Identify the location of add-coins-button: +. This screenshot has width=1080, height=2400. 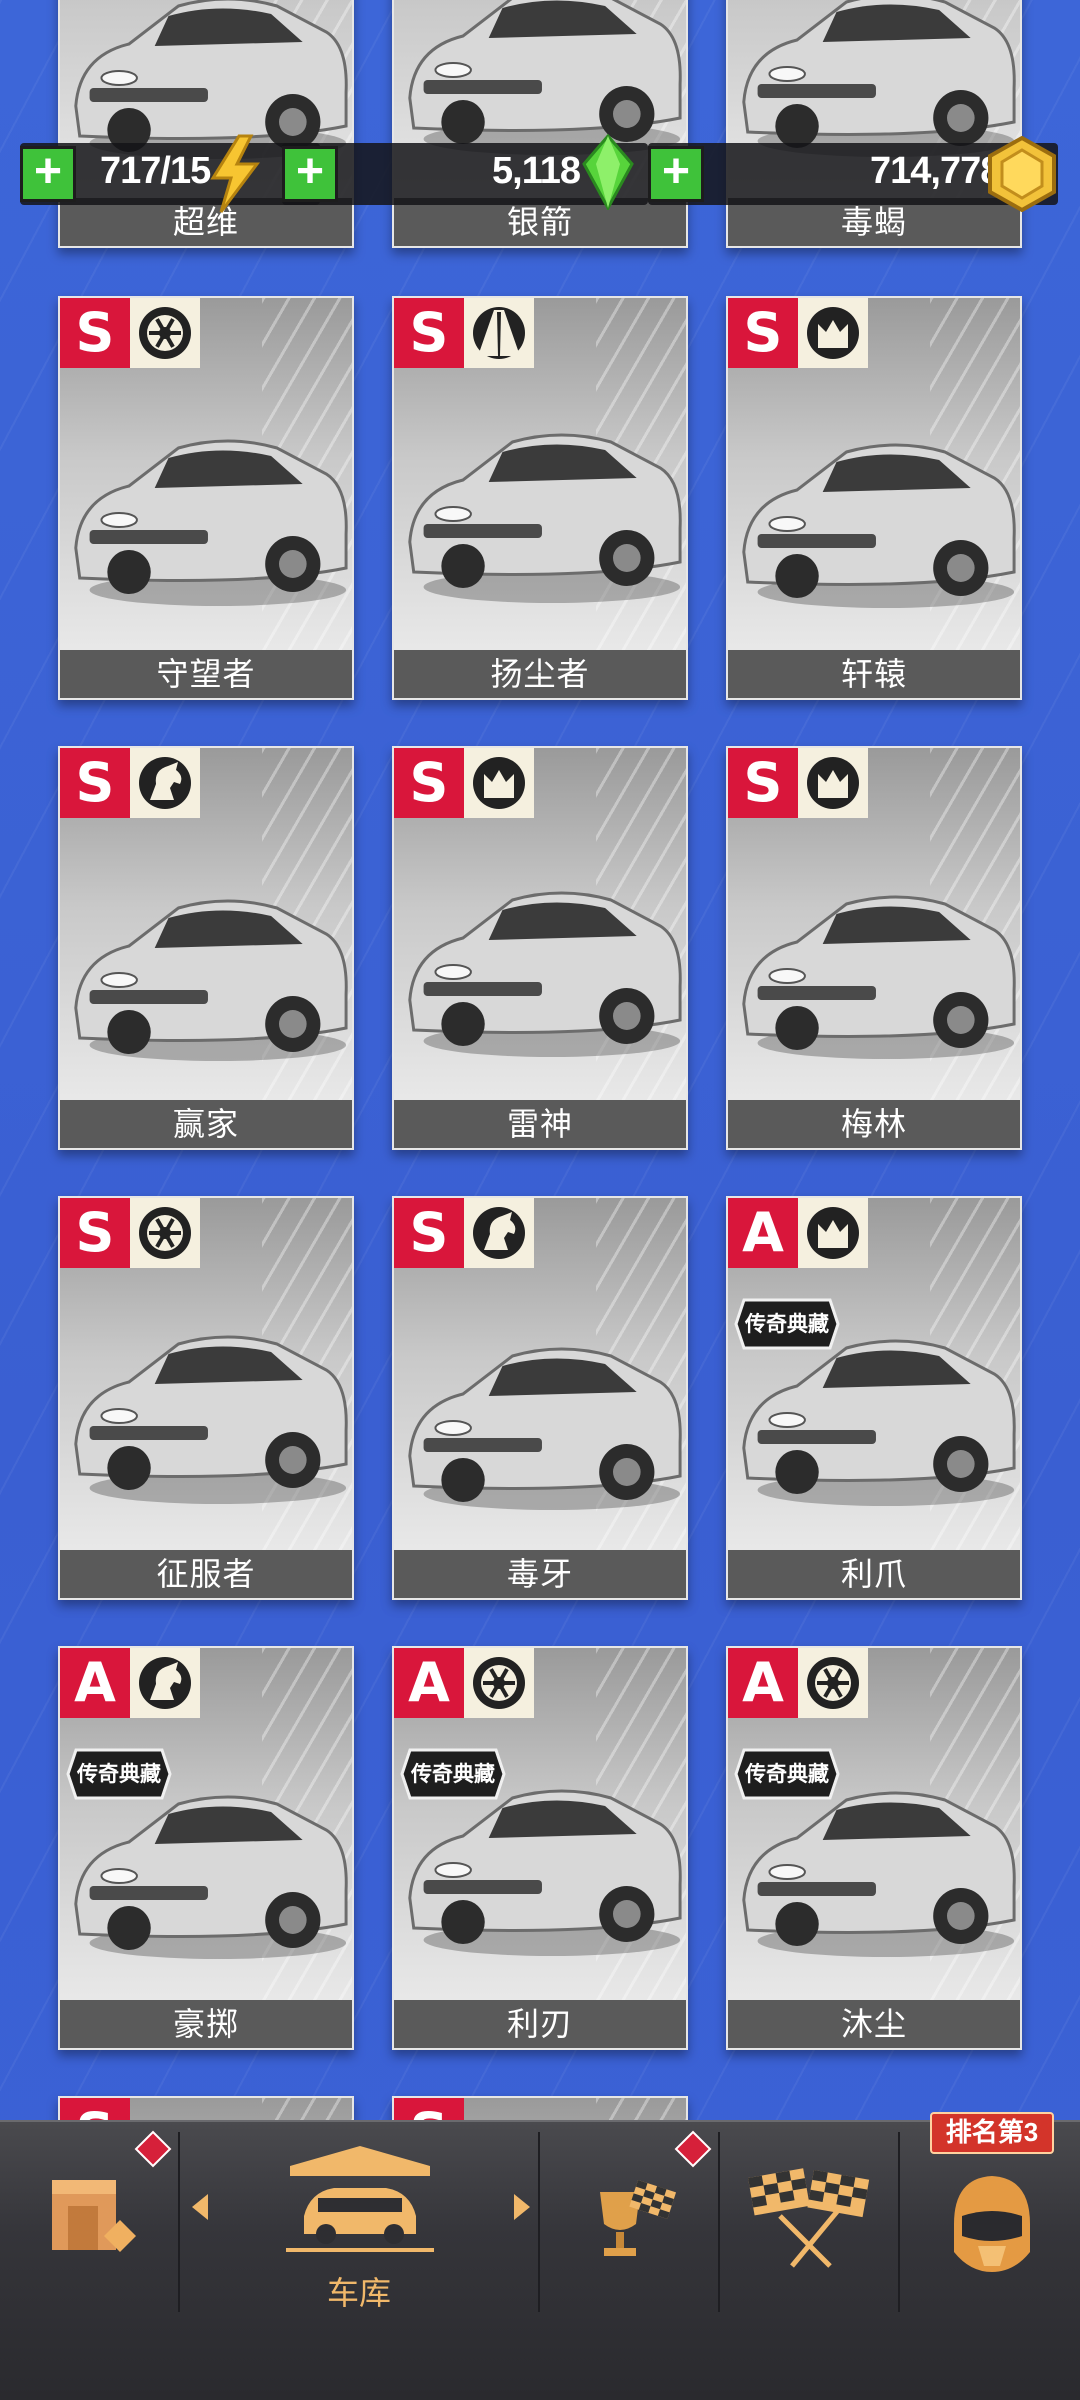
(676, 174).